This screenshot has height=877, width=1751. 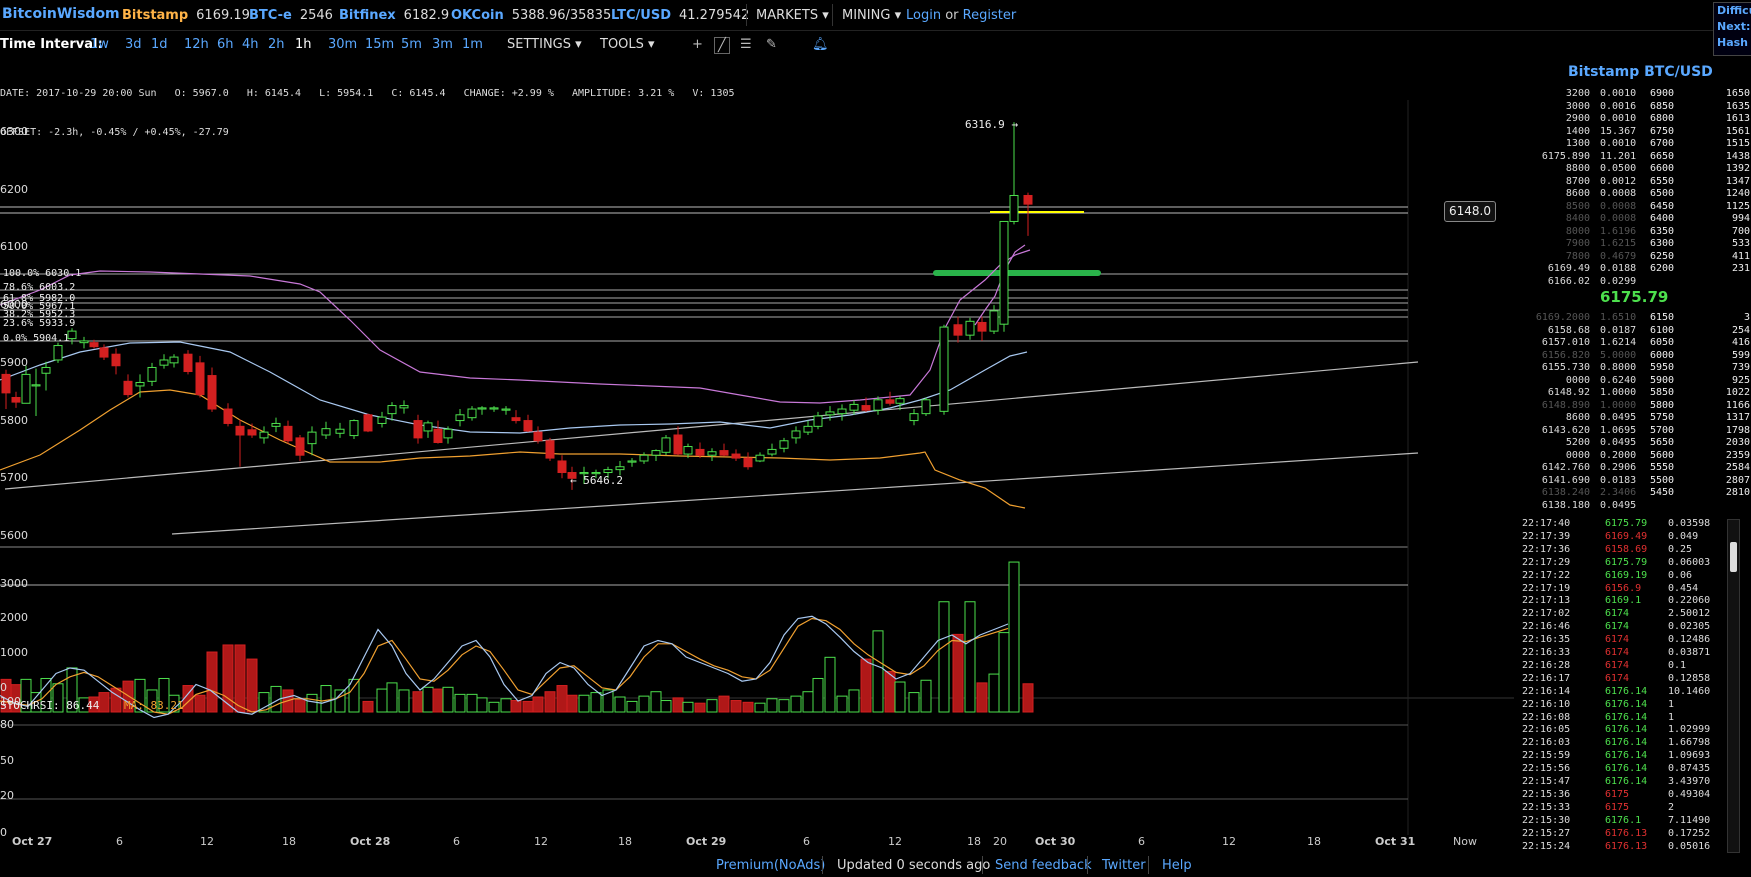 What do you see at coordinates (1624, 601) in the screenshot?
I see `trade-row: 22:17:13 6169.1 0.22060` at bounding box center [1624, 601].